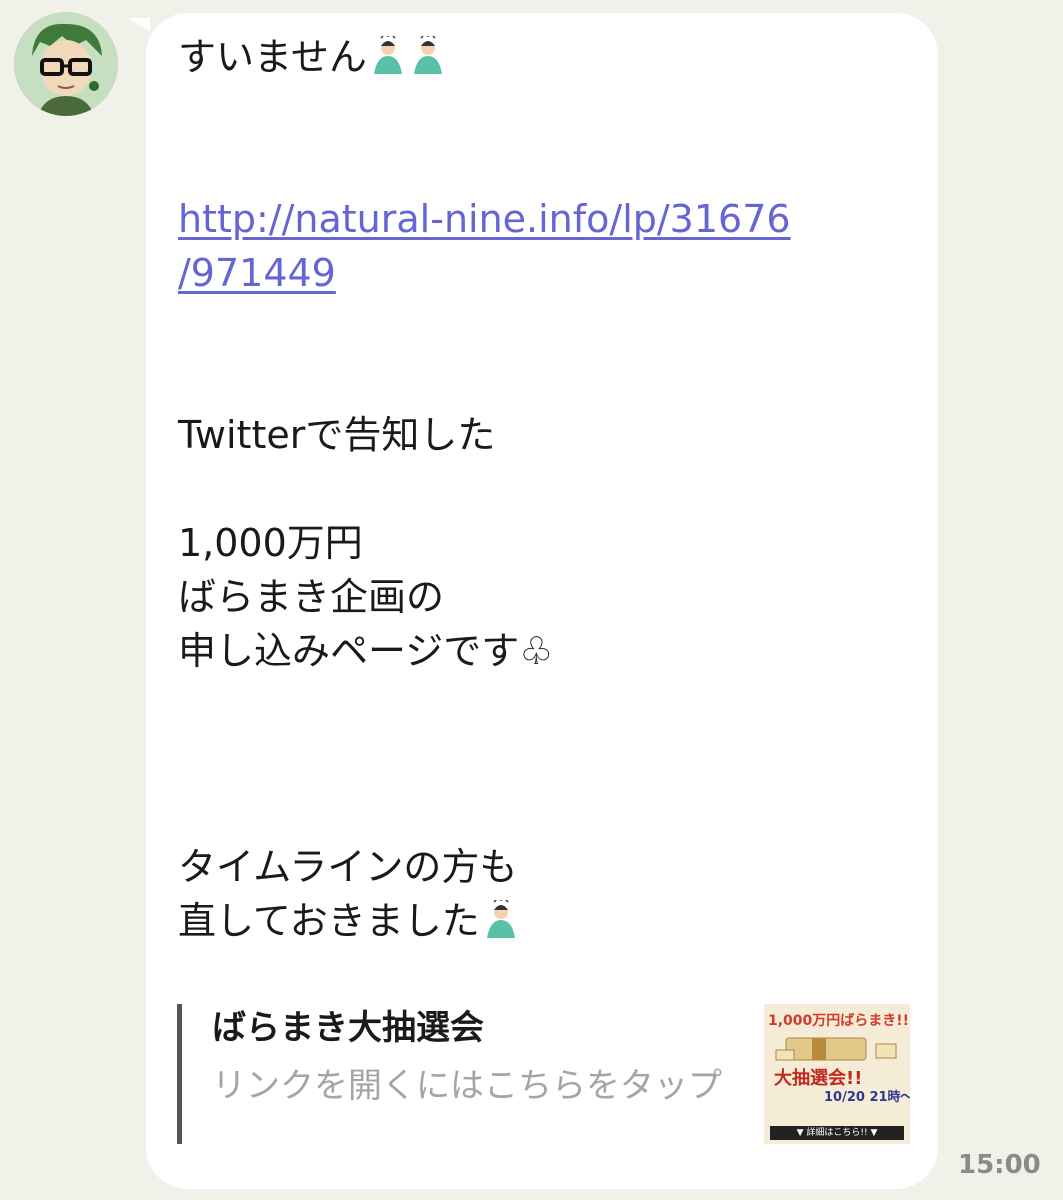 The height and width of the screenshot is (1200, 1063). What do you see at coordinates (528, 57) in the screenshot?
I see `message-line: すいません` at bounding box center [528, 57].